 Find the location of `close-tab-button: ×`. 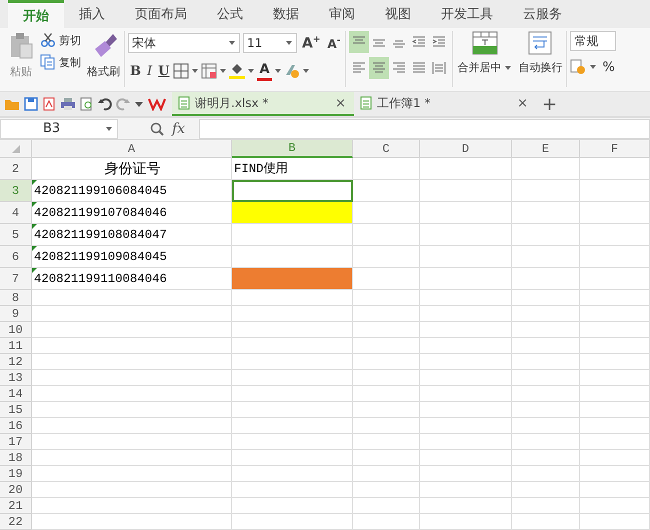

close-tab-button: × is located at coordinates (522, 103).